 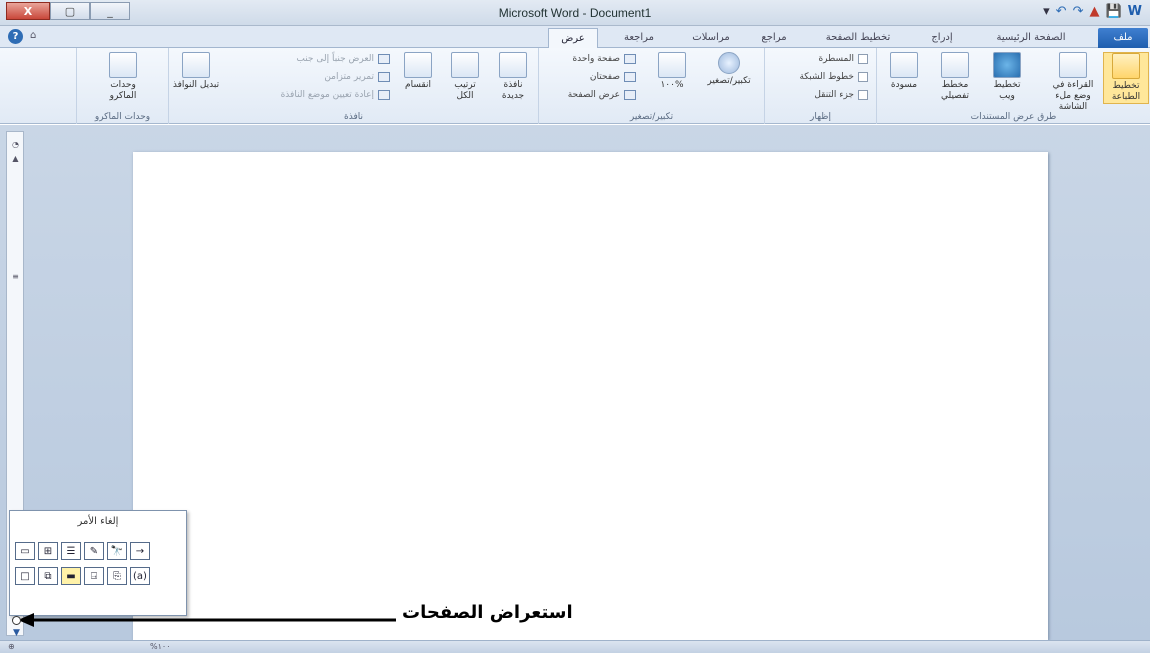 I want to click on split-icon, so click(x=418, y=65).